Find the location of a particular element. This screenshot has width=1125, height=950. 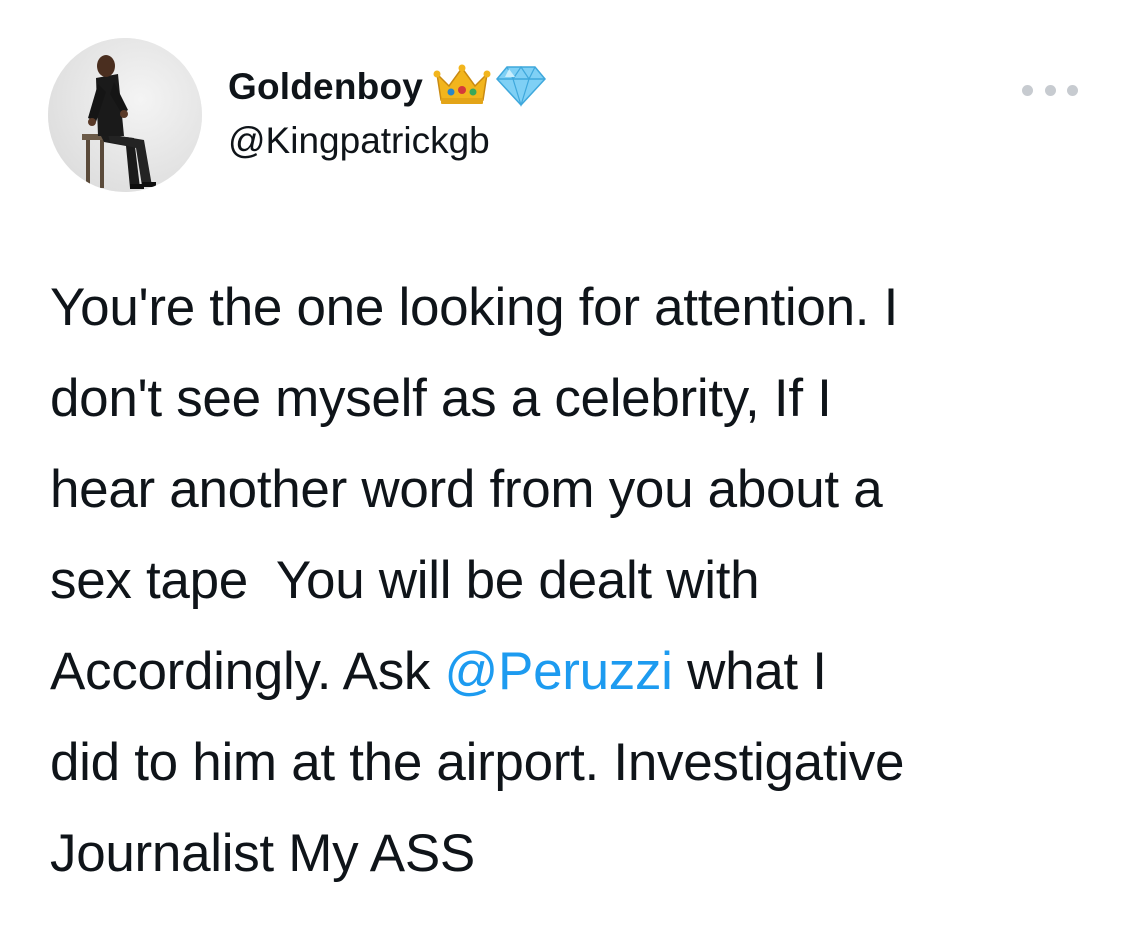

avatar-photo is located at coordinates (125, 115).